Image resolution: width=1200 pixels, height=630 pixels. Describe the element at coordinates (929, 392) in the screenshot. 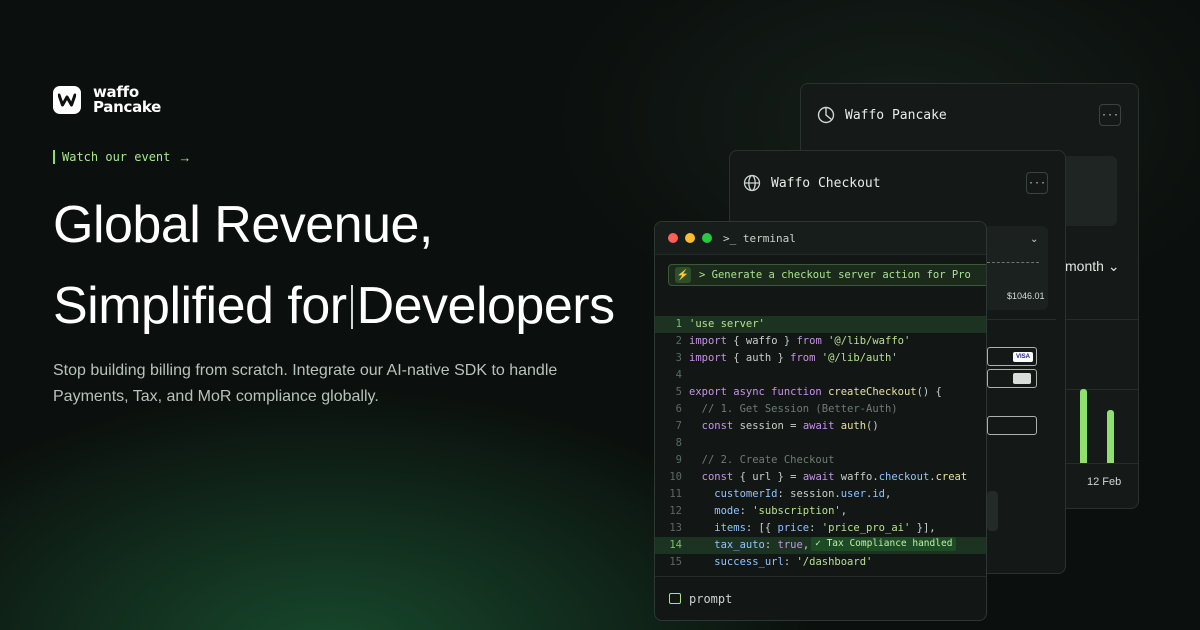

I see `code-token: () {` at that location.